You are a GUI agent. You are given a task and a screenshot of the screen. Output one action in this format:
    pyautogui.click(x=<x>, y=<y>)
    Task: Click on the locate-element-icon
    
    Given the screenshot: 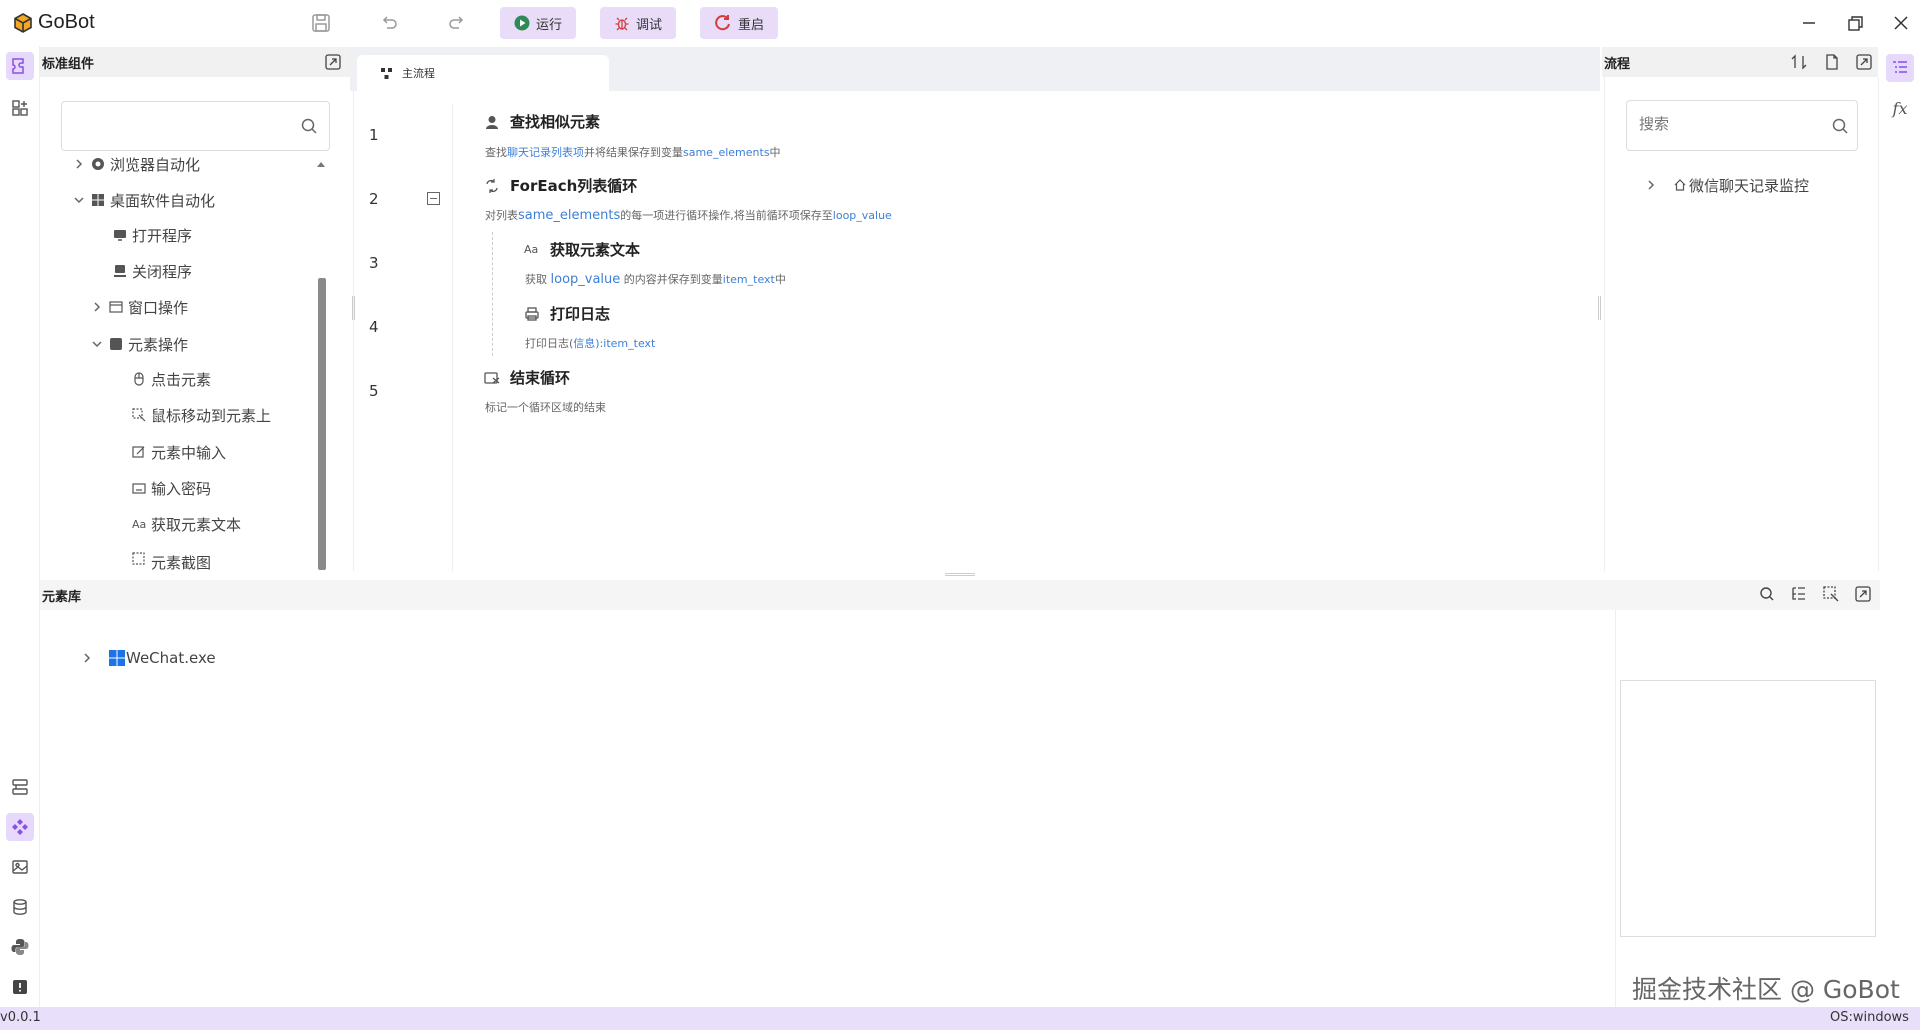 What is the action you would take?
    pyautogui.click(x=492, y=122)
    